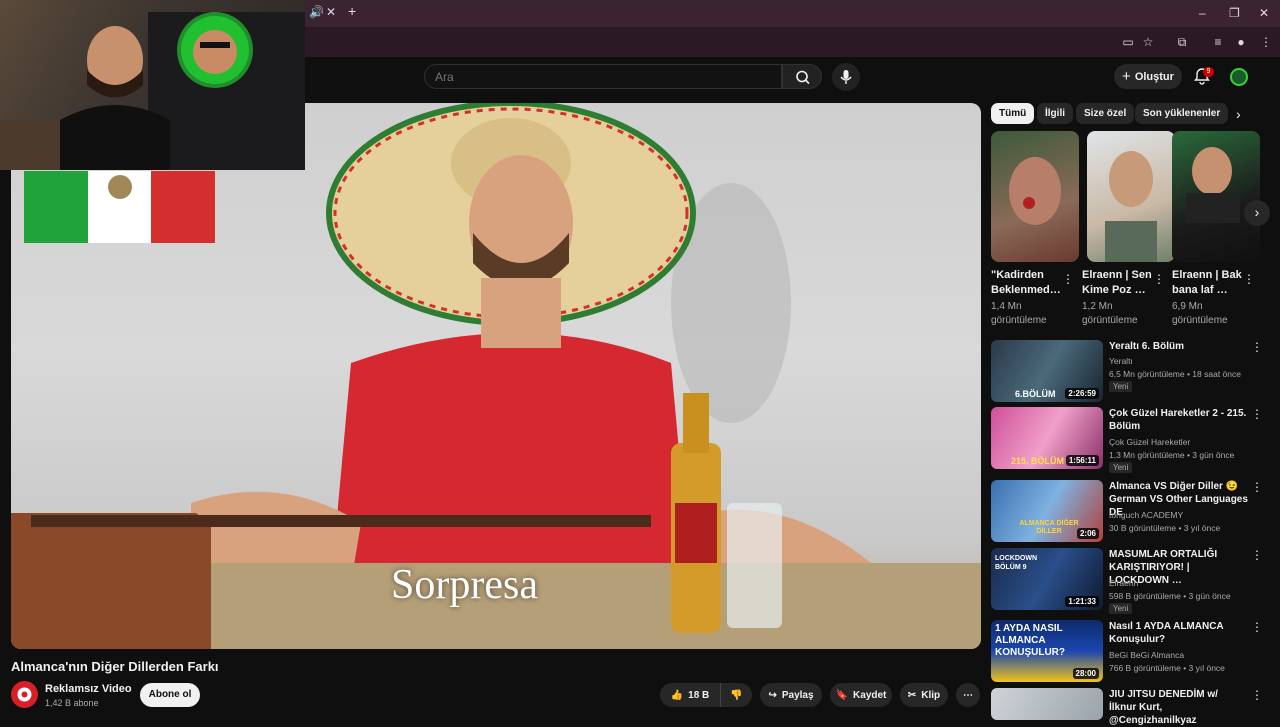  What do you see at coordinates (1238, 114) in the screenshot?
I see `chips-next-icon: ›` at bounding box center [1238, 114].